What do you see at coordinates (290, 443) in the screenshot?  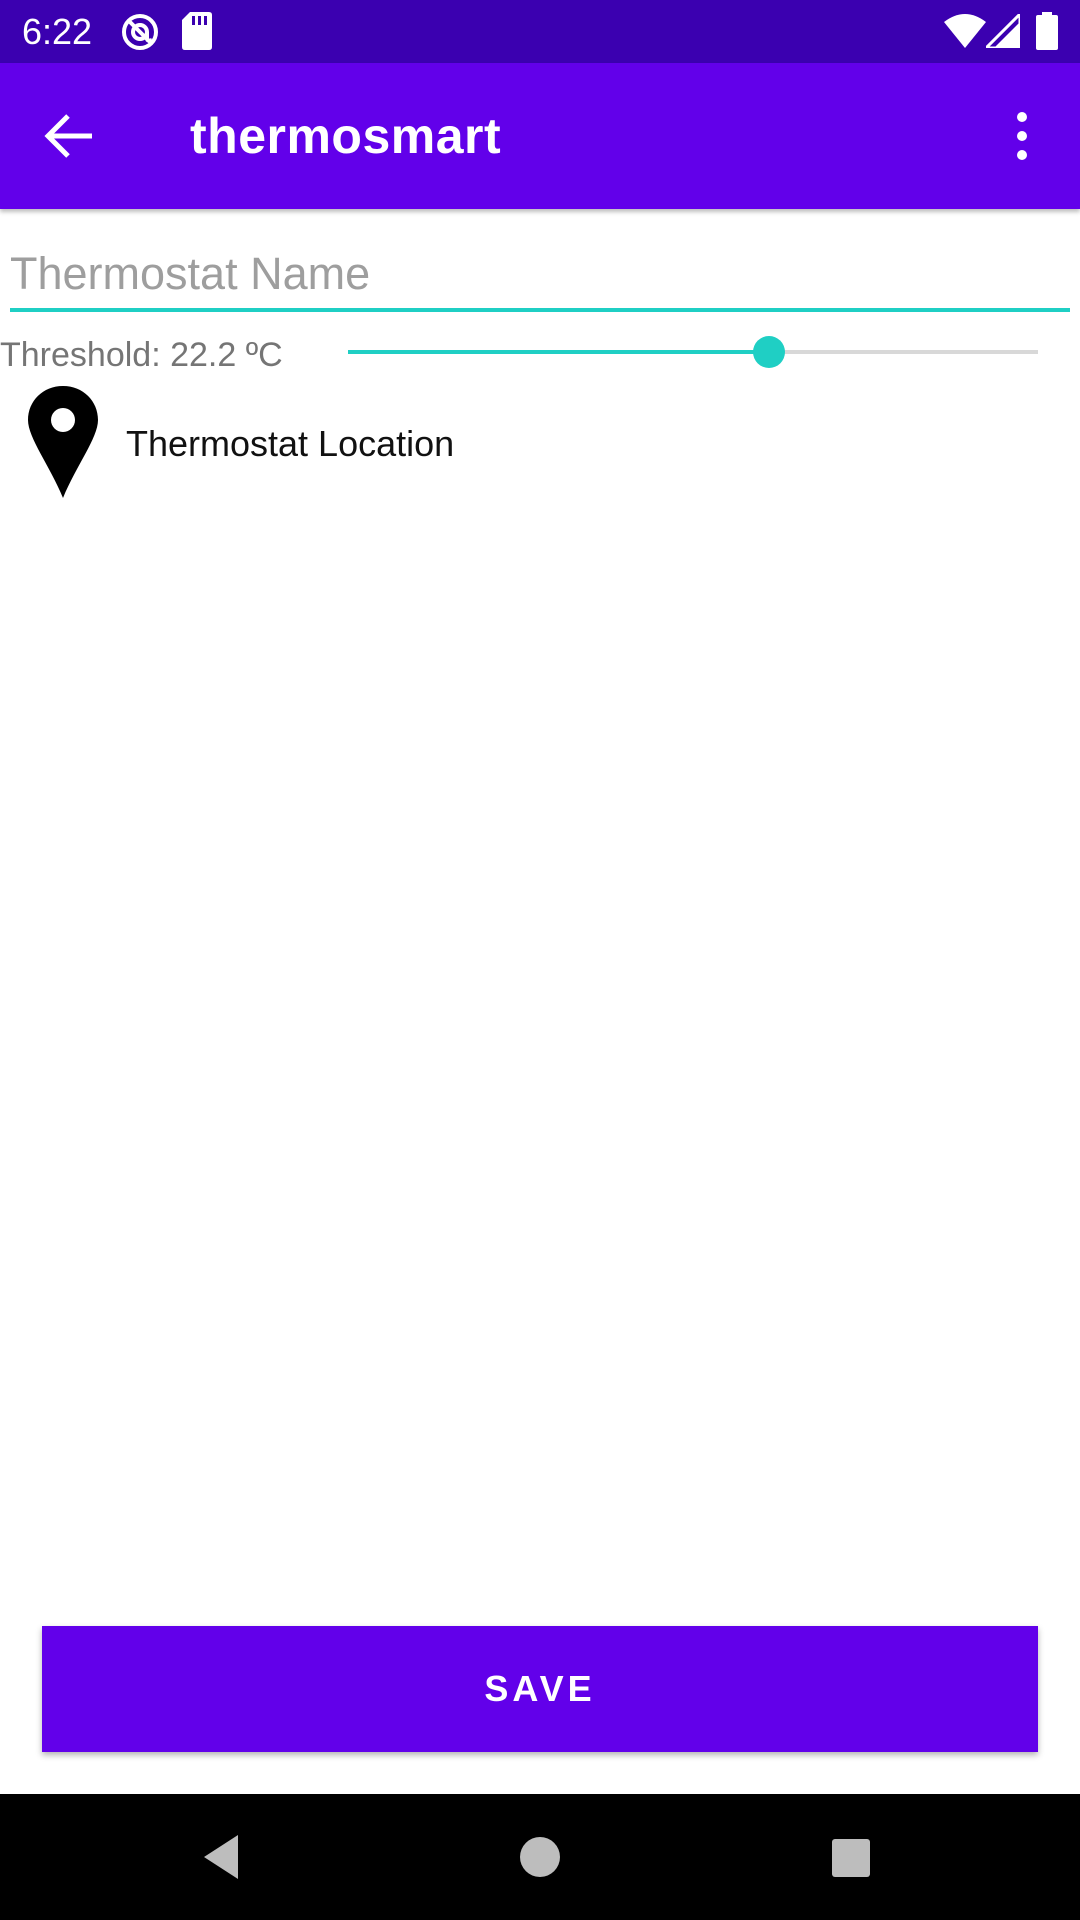 I see `location-label: Thermostat Location` at bounding box center [290, 443].